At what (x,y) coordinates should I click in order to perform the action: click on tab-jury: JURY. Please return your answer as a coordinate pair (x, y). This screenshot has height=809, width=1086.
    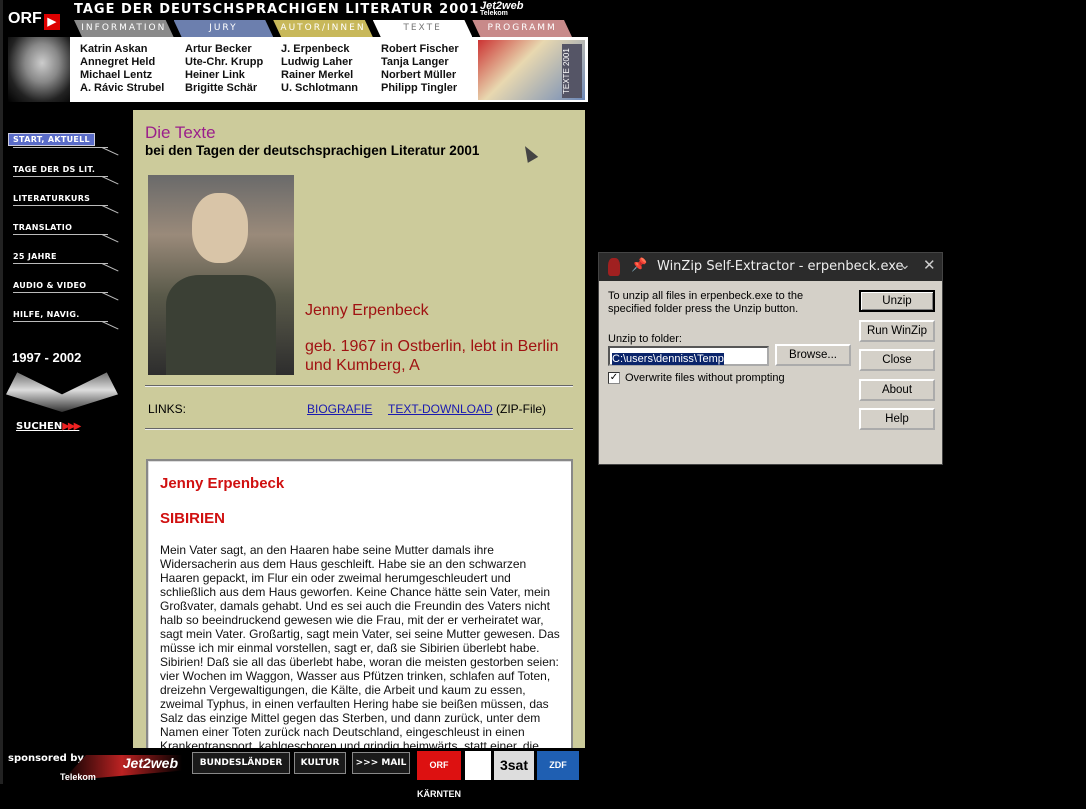
    Looking at the image, I should click on (223, 28).